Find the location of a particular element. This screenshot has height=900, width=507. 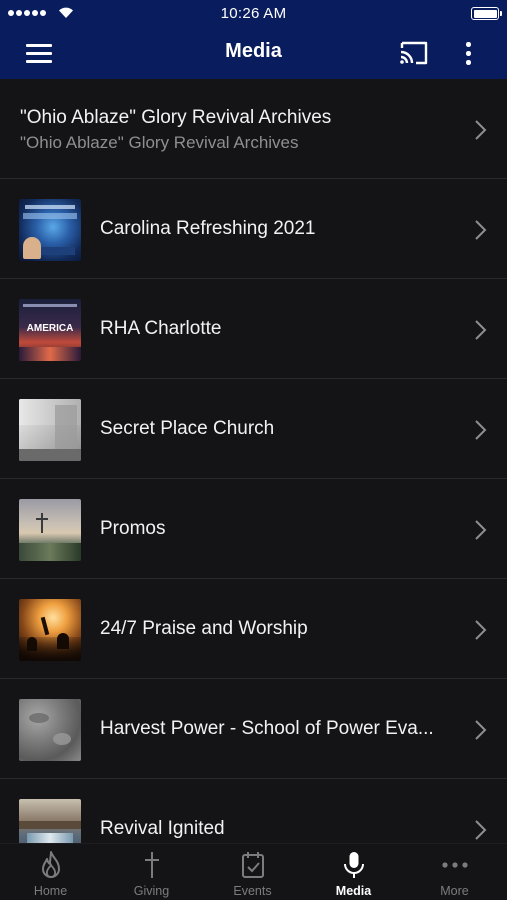

list-item-title: RHA Charlotte is located at coordinates (161, 328).